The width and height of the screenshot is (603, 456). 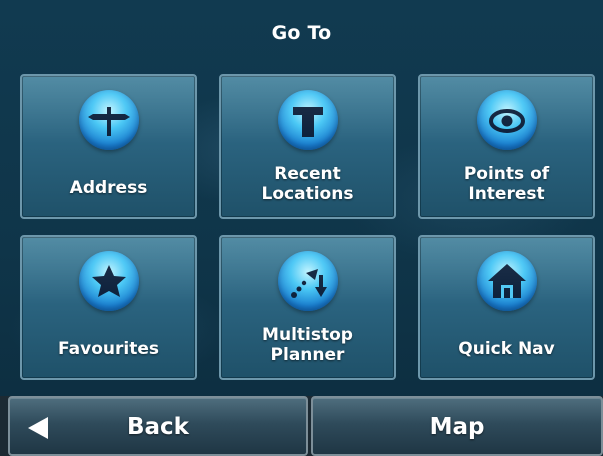 I want to click on map-button: Map, so click(x=457, y=426).